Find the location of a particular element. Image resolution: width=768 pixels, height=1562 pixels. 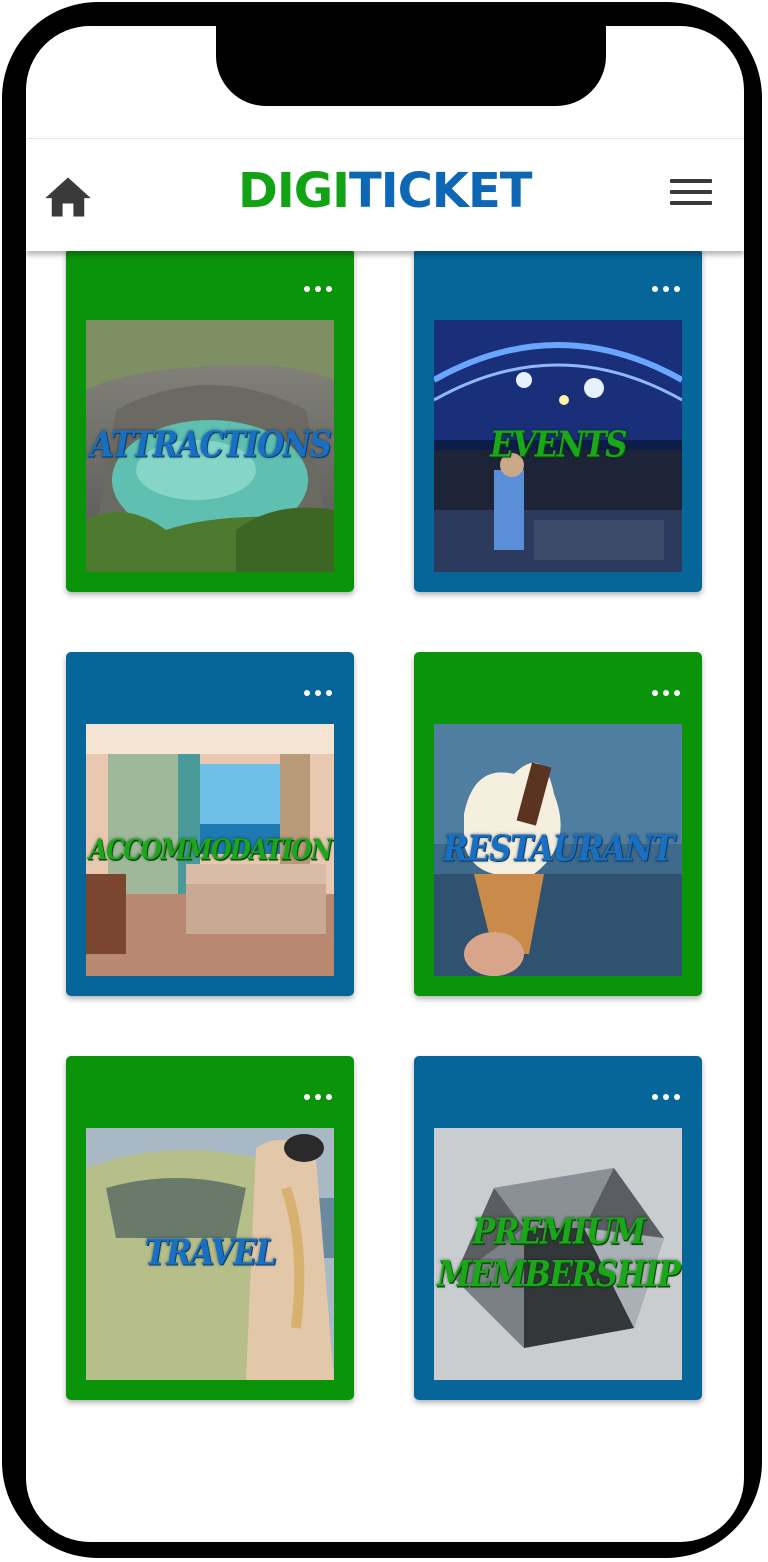

diamond-photo: PREMIUM MEMBERSHIP is located at coordinates (558, 1254).